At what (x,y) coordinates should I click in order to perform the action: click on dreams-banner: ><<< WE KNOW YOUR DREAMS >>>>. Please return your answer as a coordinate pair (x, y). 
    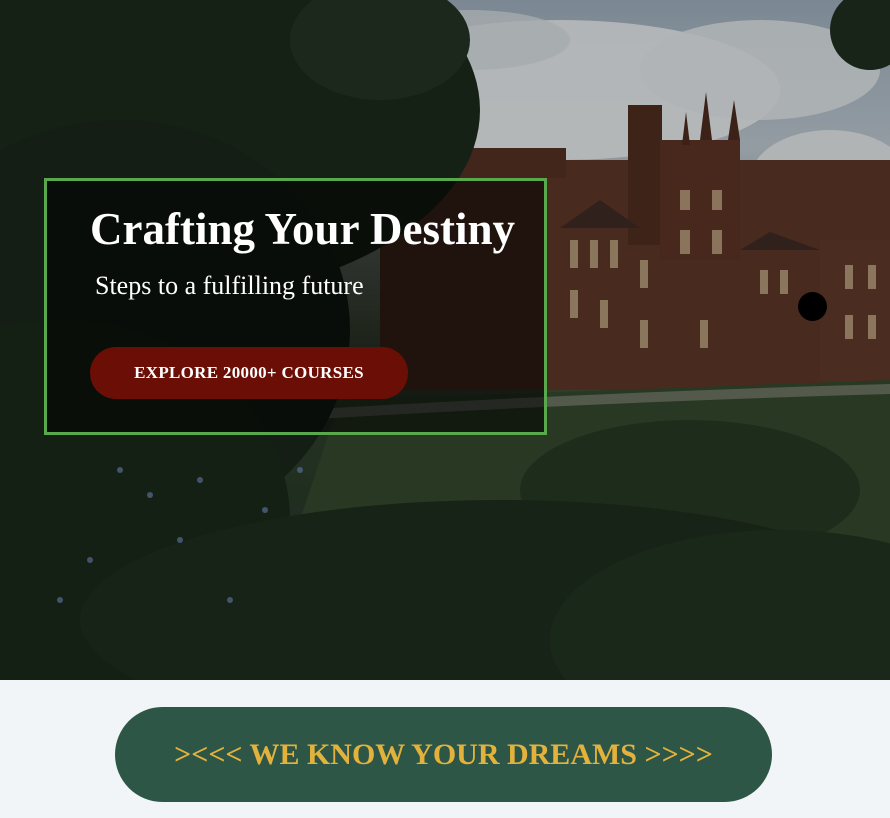
    Looking at the image, I should click on (443, 754).